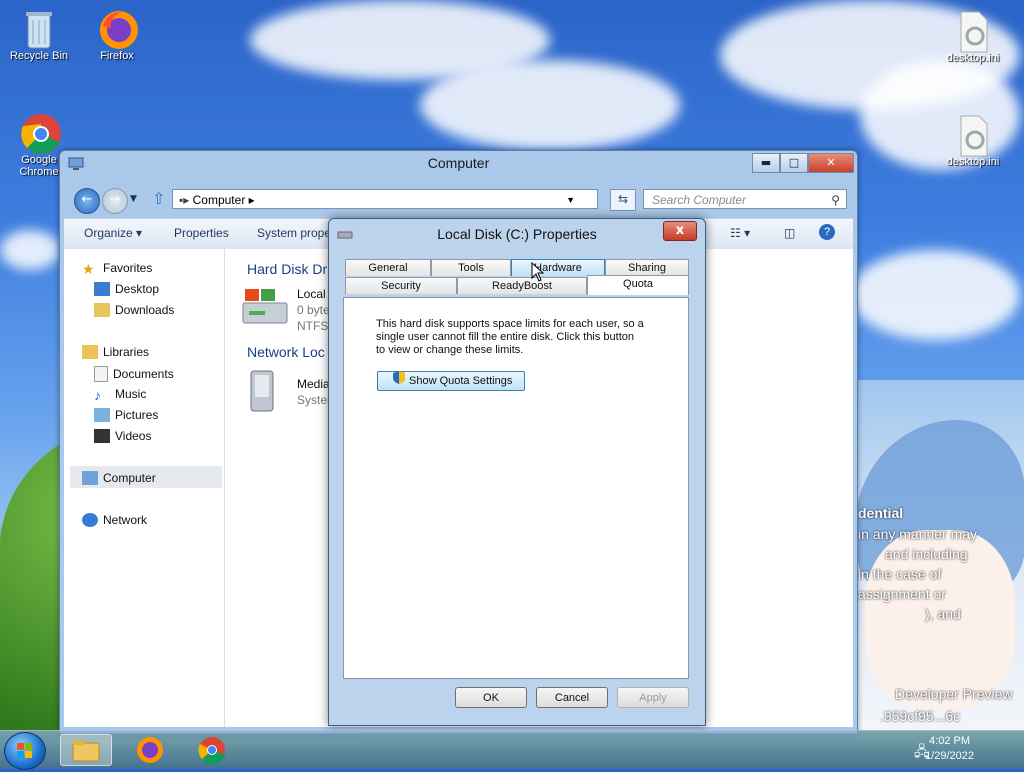  I want to click on forward-button: →, so click(115, 201).